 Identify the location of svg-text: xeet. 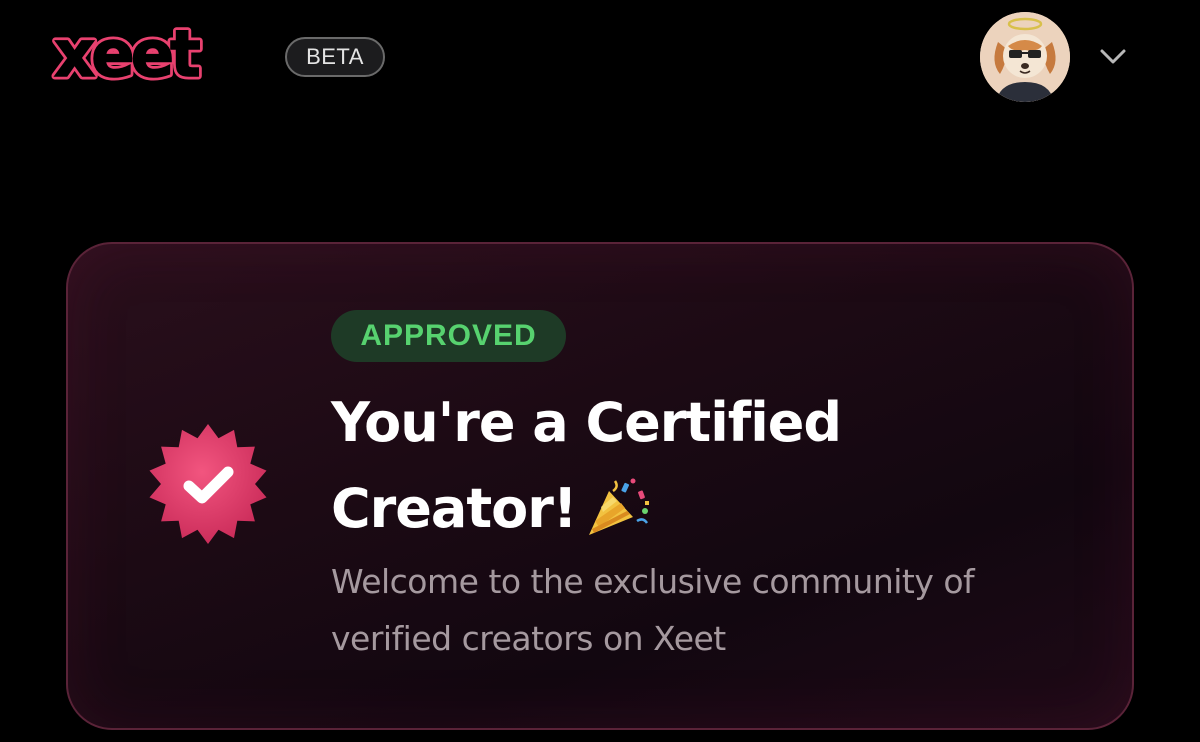
(127, 57).